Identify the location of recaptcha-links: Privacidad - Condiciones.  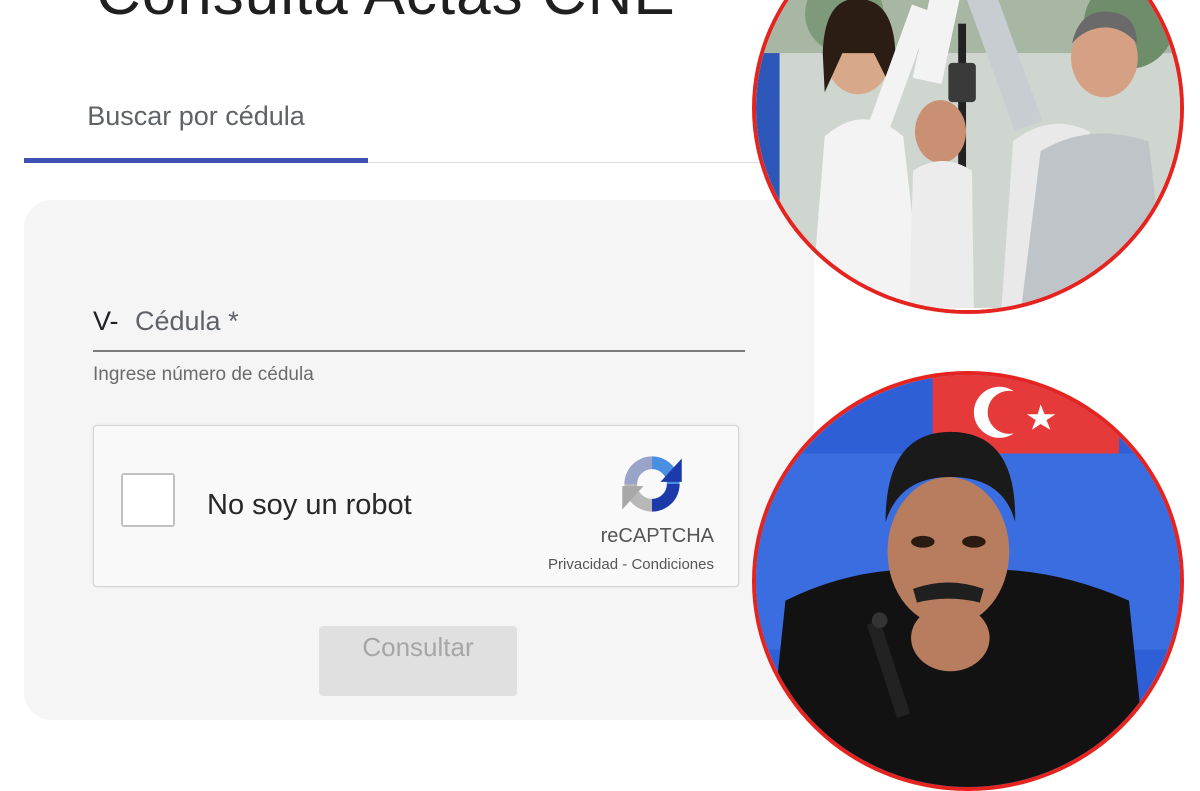
(631, 564).